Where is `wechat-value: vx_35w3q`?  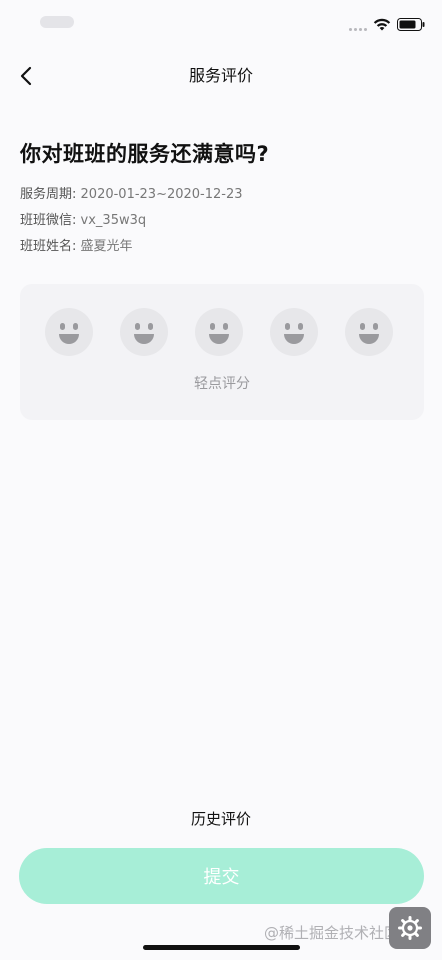 wechat-value: vx_35w3q is located at coordinates (113, 220).